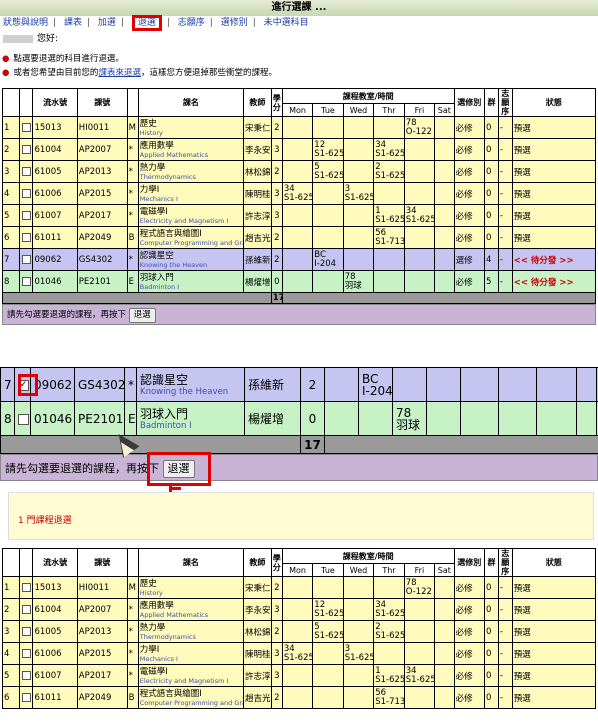  I want to click on nav-elective-type: 選修別, so click(234, 23).